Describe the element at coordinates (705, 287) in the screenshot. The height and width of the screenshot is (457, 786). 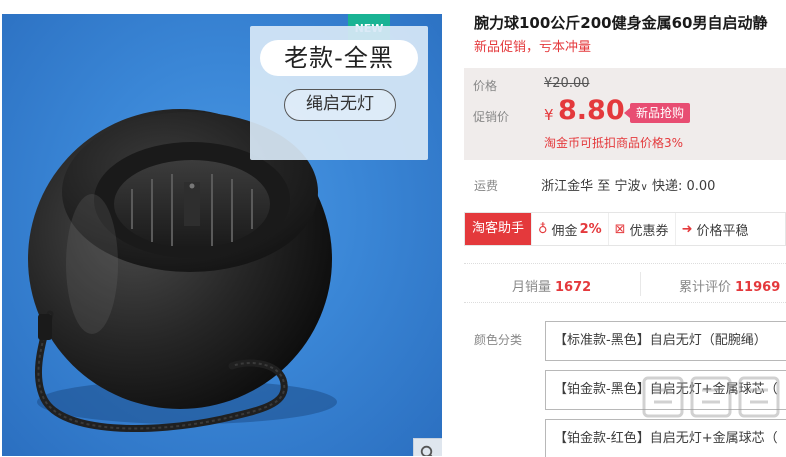
I see `reviews-label: 累计评价` at that location.